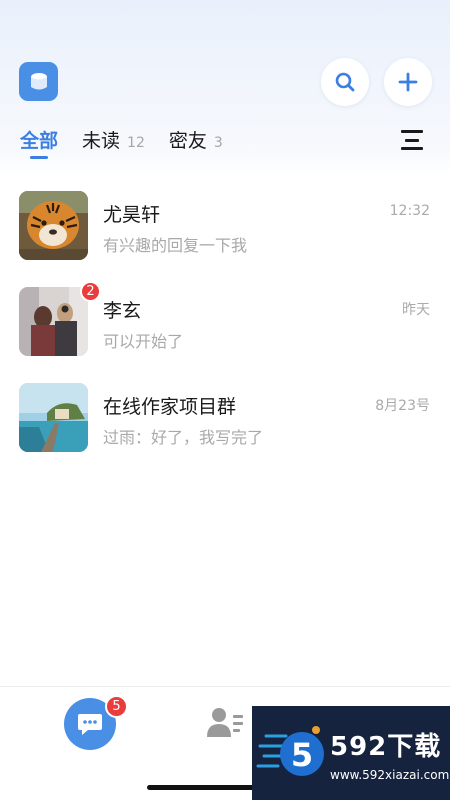  I want to click on chat-item: 在线作家项目群 过雨：好了，我写完了 8月23号, so click(225, 428).